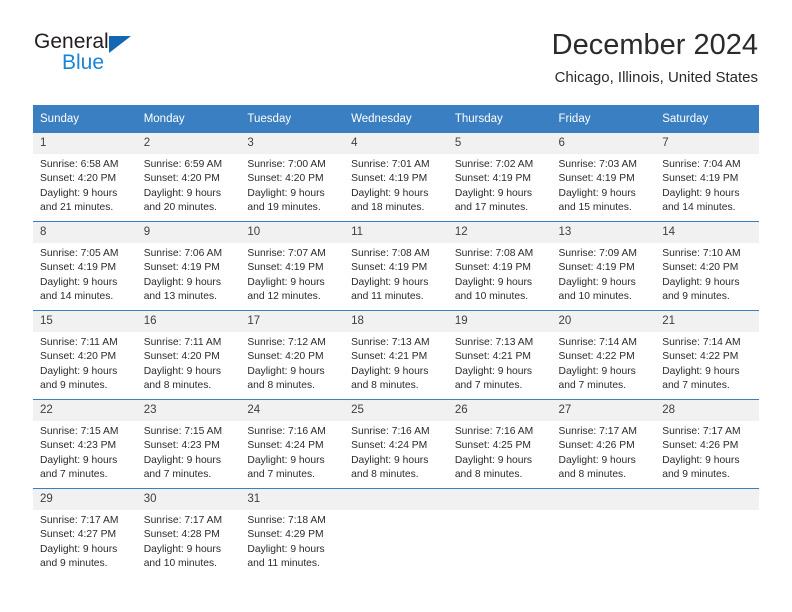 The height and width of the screenshot is (612, 792). Describe the element at coordinates (85, 321) in the screenshot. I see `day-number: 15` at that location.